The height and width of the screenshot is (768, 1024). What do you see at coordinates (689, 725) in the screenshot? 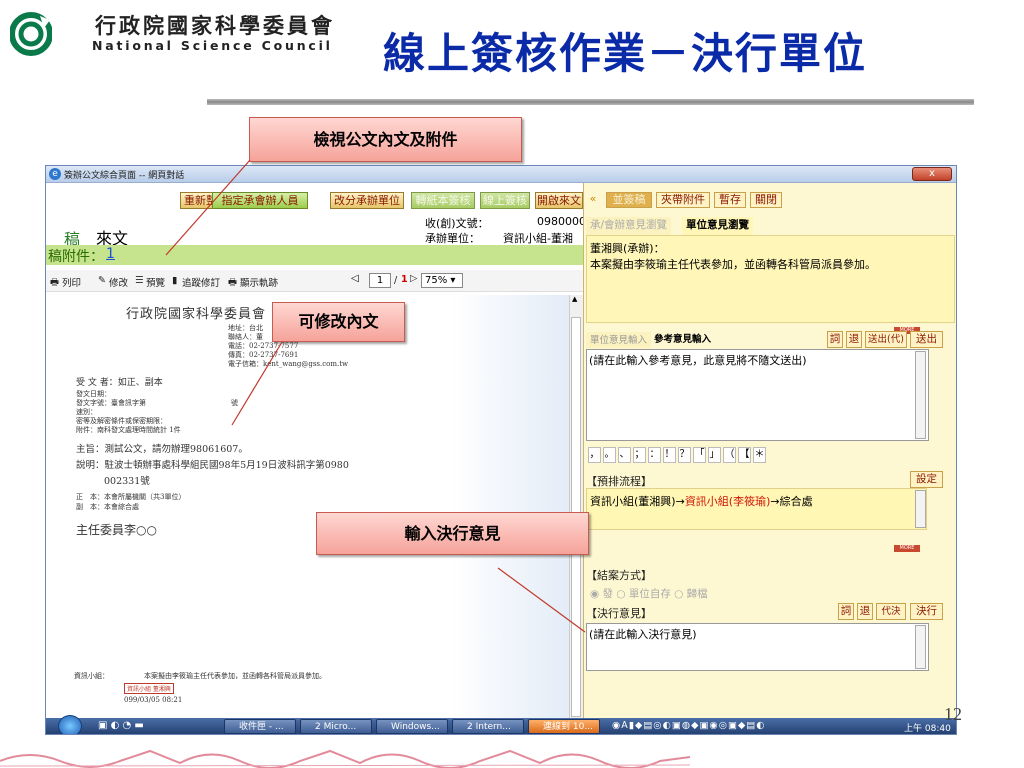
I see `tray-icons: ◉A▮◆▤◎◐▣◍◆▣◉◎▣◆▤◐` at bounding box center [689, 725].